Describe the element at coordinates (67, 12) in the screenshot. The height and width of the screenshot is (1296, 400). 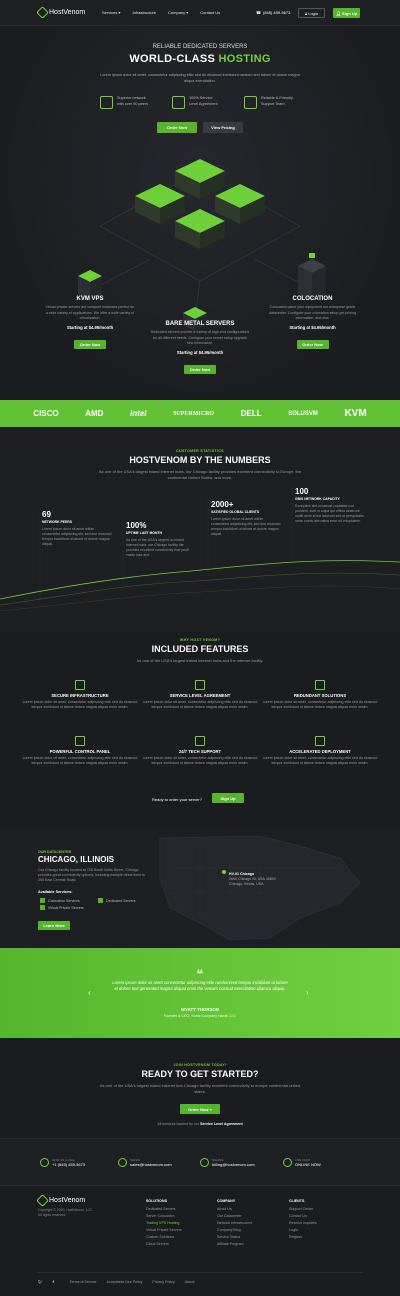
I see `brand-name: HostVenom` at that location.